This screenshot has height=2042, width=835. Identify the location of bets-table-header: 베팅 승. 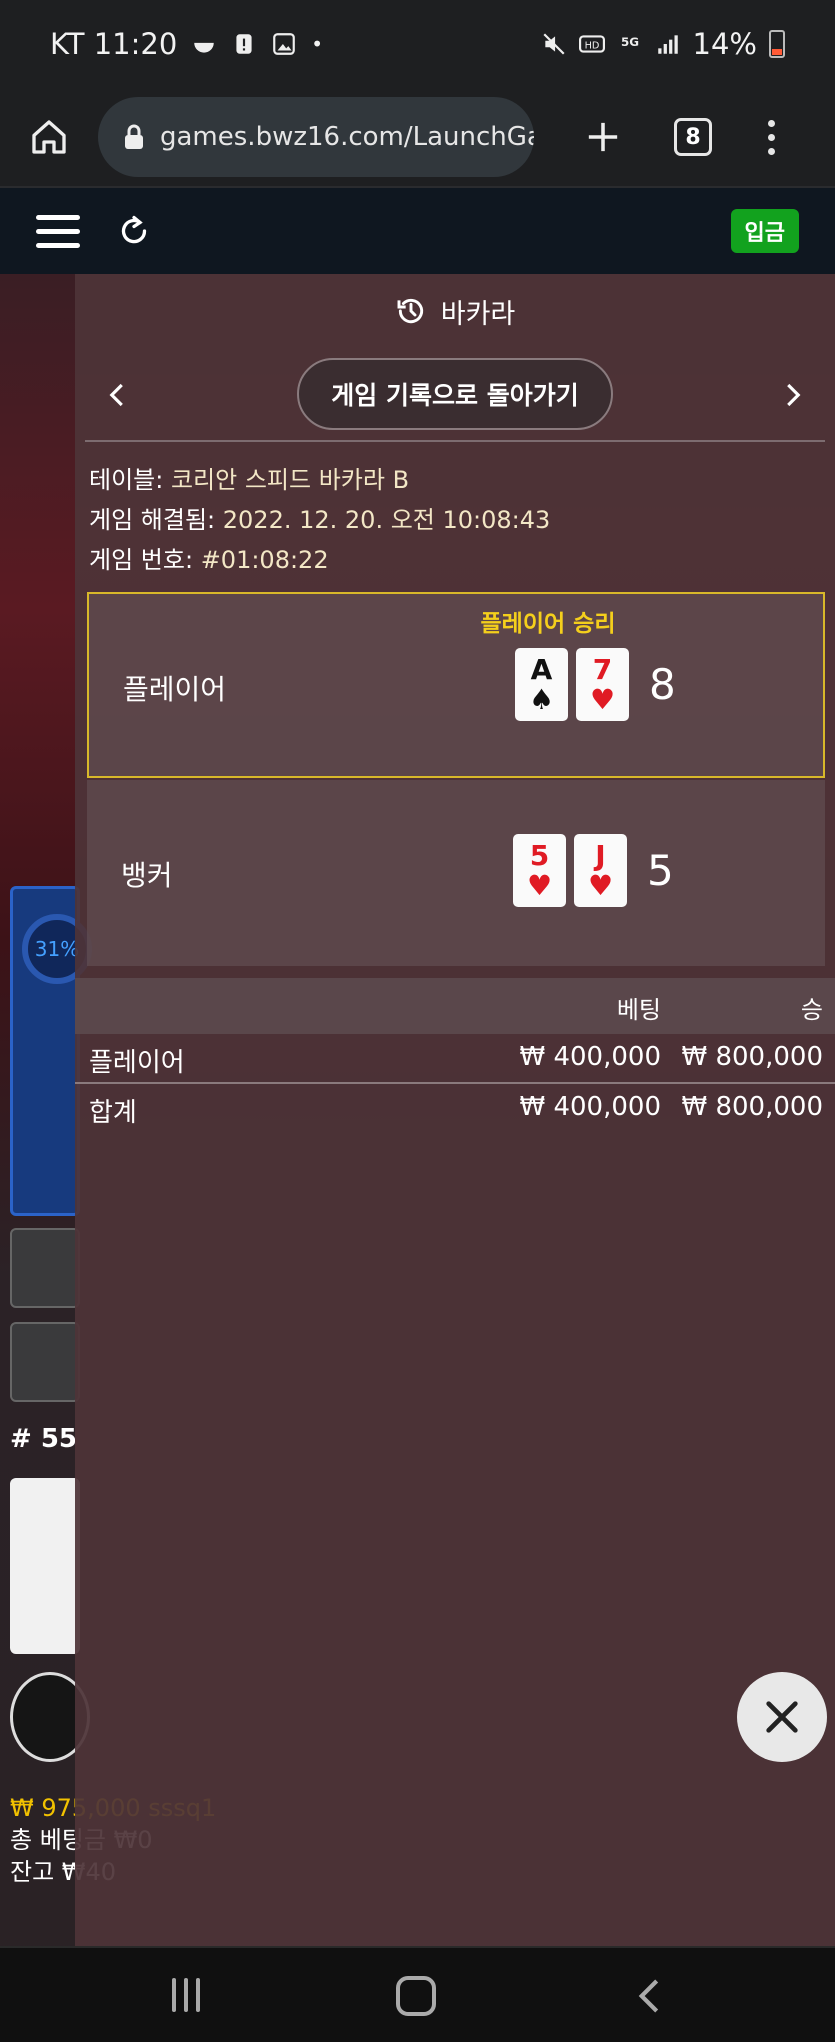
(455, 1006).